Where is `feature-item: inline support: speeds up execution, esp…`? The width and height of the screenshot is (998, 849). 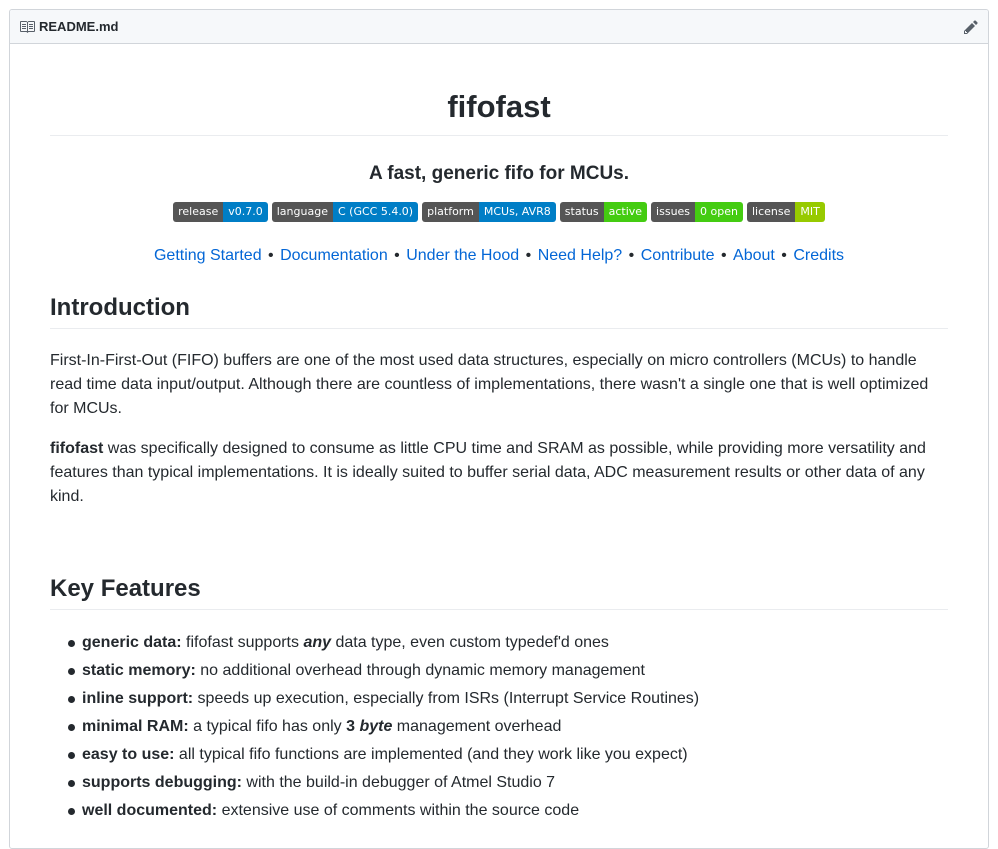 feature-item: inline support: speeds up execution, esp… is located at coordinates (507, 699).